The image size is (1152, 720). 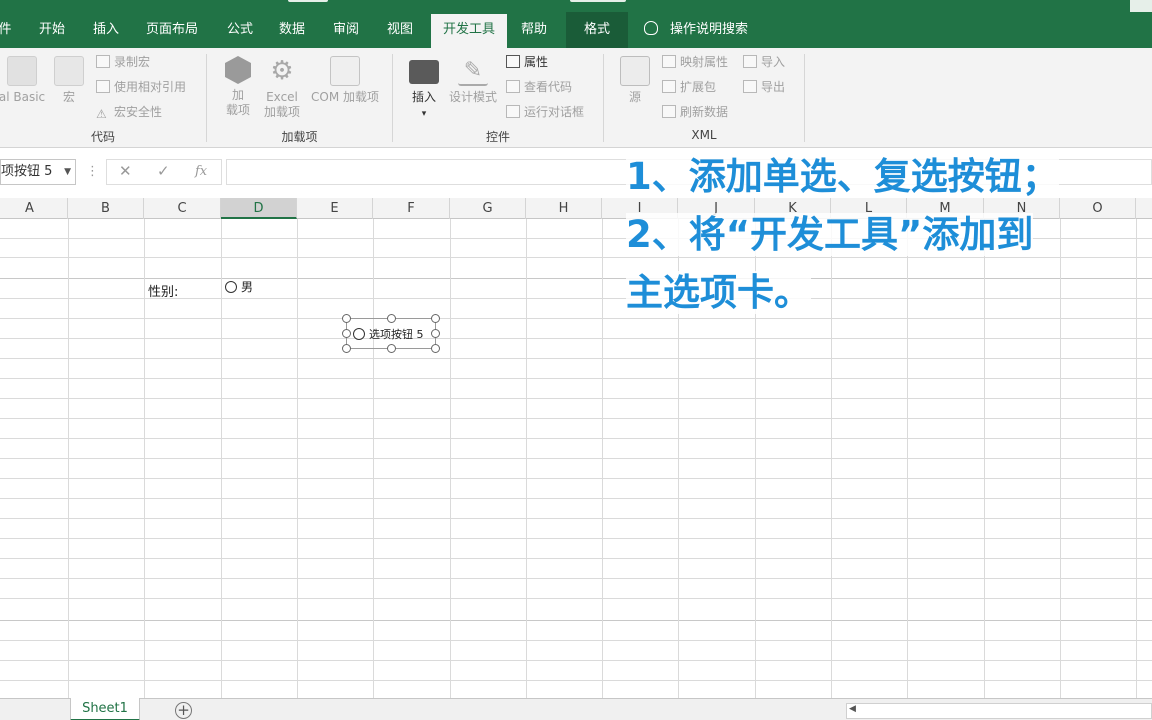 I want to click on column-header: A, so click(x=34, y=208).